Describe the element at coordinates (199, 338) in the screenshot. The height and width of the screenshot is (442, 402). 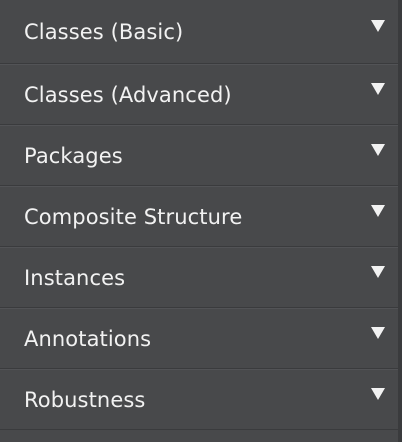
I see `section-header-annotations: Annotations` at that location.